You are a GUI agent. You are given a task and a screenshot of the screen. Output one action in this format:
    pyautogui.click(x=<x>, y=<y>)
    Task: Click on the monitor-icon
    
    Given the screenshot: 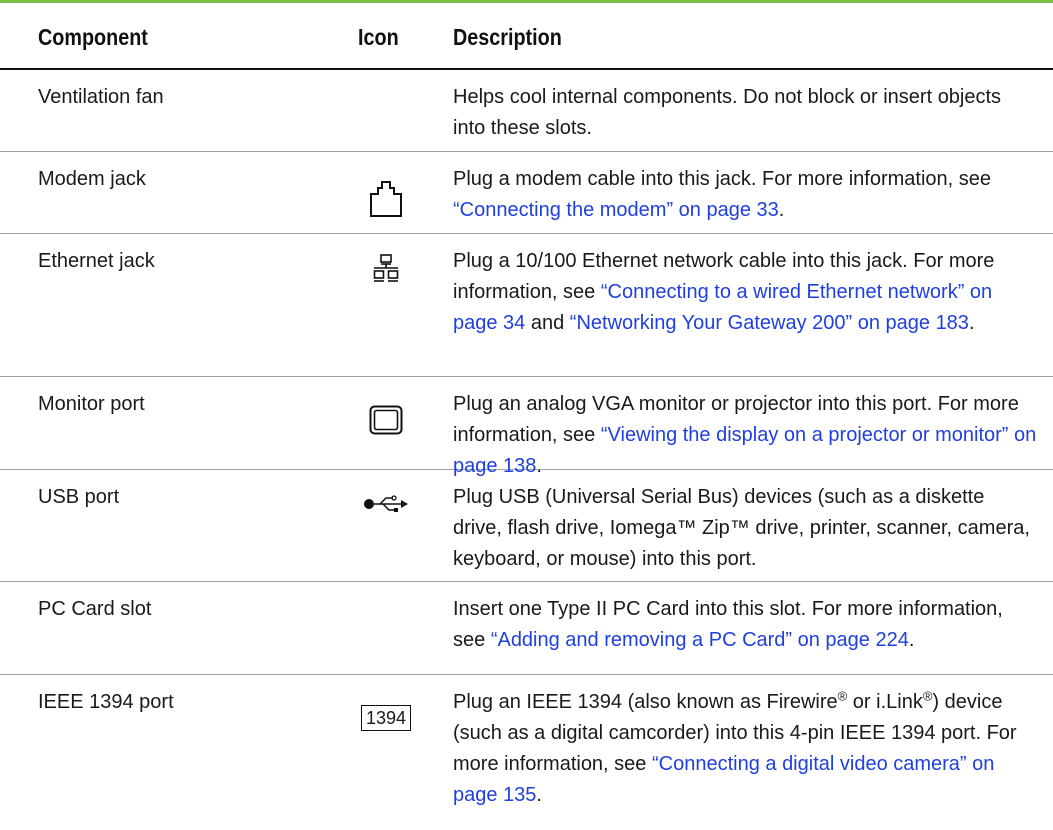 What is the action you would take?
    pyautogui.click(x=386, y=420)
    